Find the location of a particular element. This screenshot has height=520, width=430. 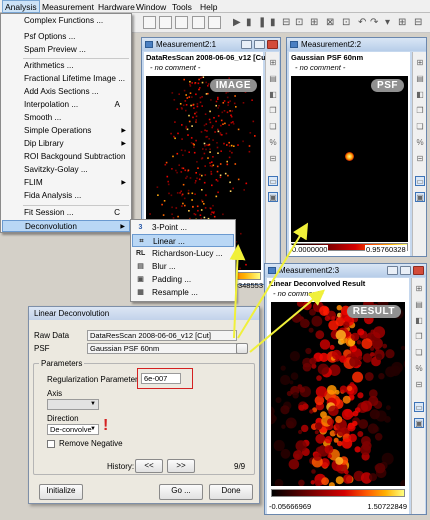

annotation-arrows is located at coordinates (277, 287).